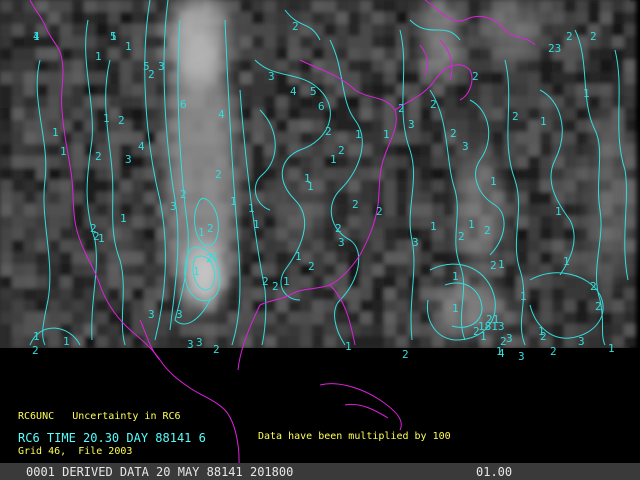  I want to click on status-right-text: 01.00, so click(494, 472).